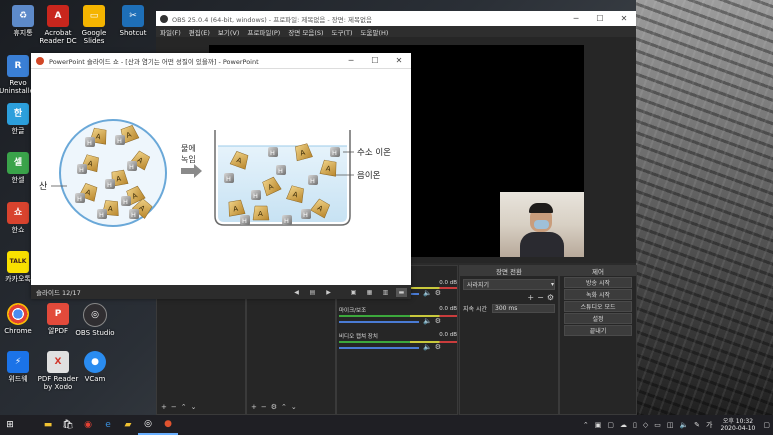 This screenshot has width=773, height=435. What do you see at coordinates (296, 292) in the screenshot?
I see `previous-slide-icon: ◀` at bounding box center [296, 292].